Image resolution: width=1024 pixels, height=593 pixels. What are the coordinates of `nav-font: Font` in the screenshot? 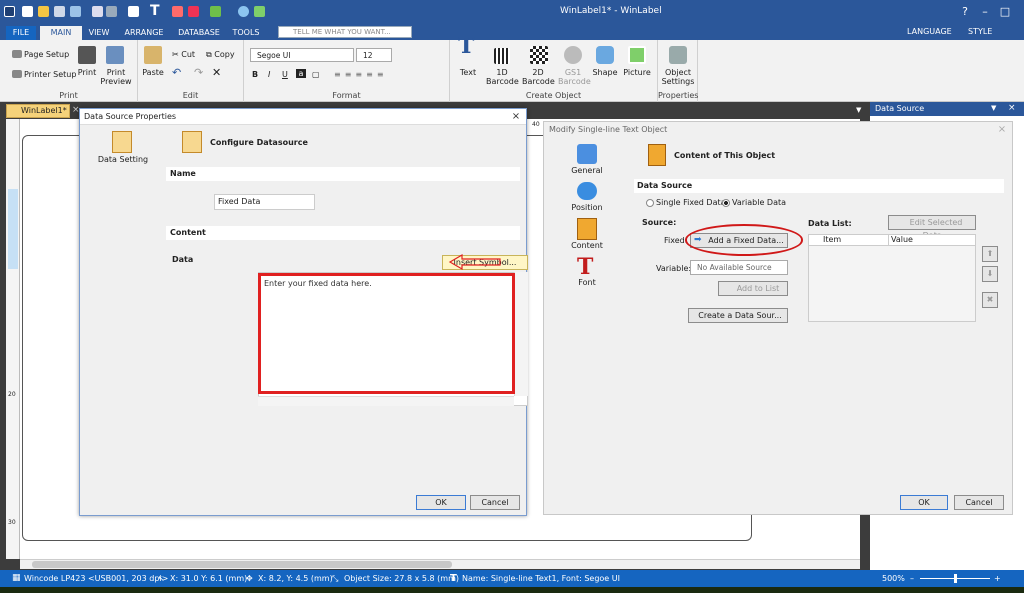 It's located at (587, 282).